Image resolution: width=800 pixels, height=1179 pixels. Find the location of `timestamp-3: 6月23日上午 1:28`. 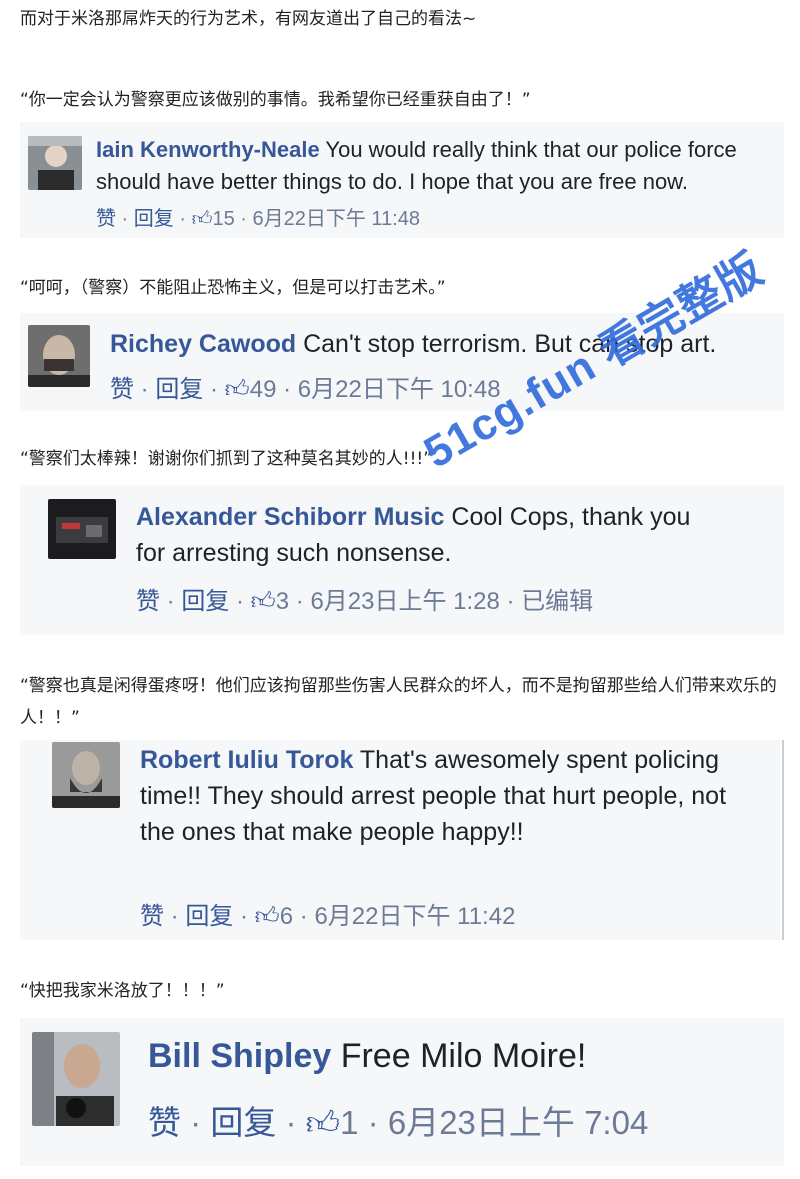

timestamp-3: 6月23日上午 1:28 is located at coordinates (404, 601).